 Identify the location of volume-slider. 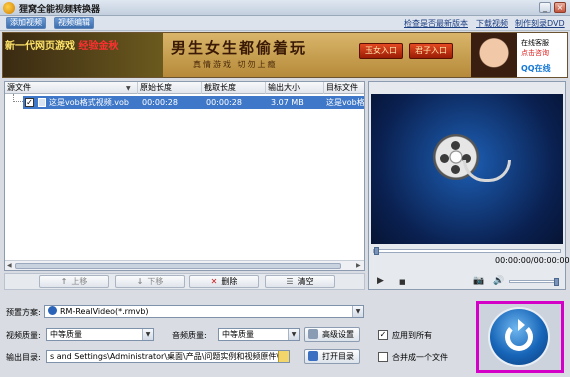
(534, 282).